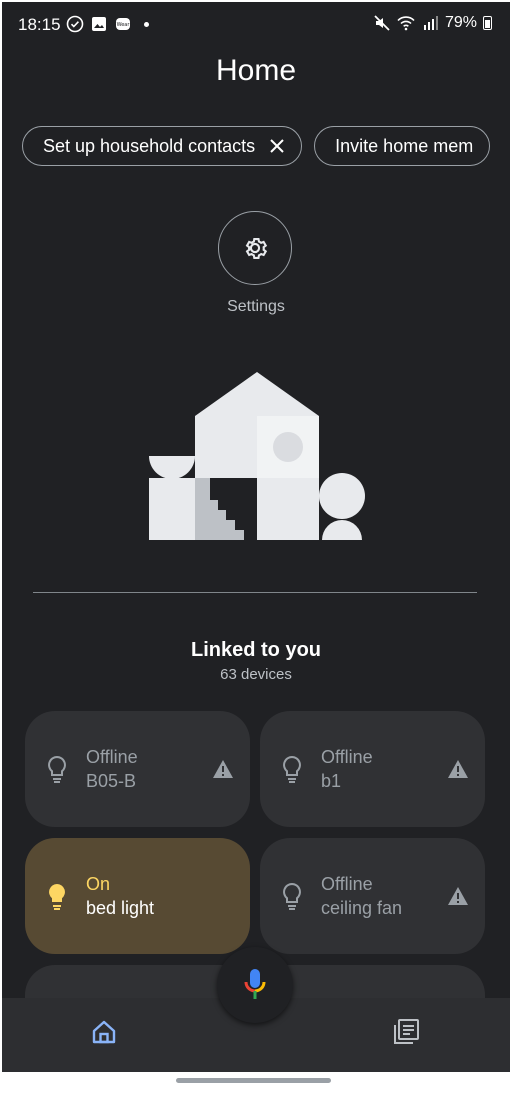 The width and height of the screenshot is (514, 1095). Describe the element at coordinates (382, 23) in the screenshot. I see `mute-icon` at that location.